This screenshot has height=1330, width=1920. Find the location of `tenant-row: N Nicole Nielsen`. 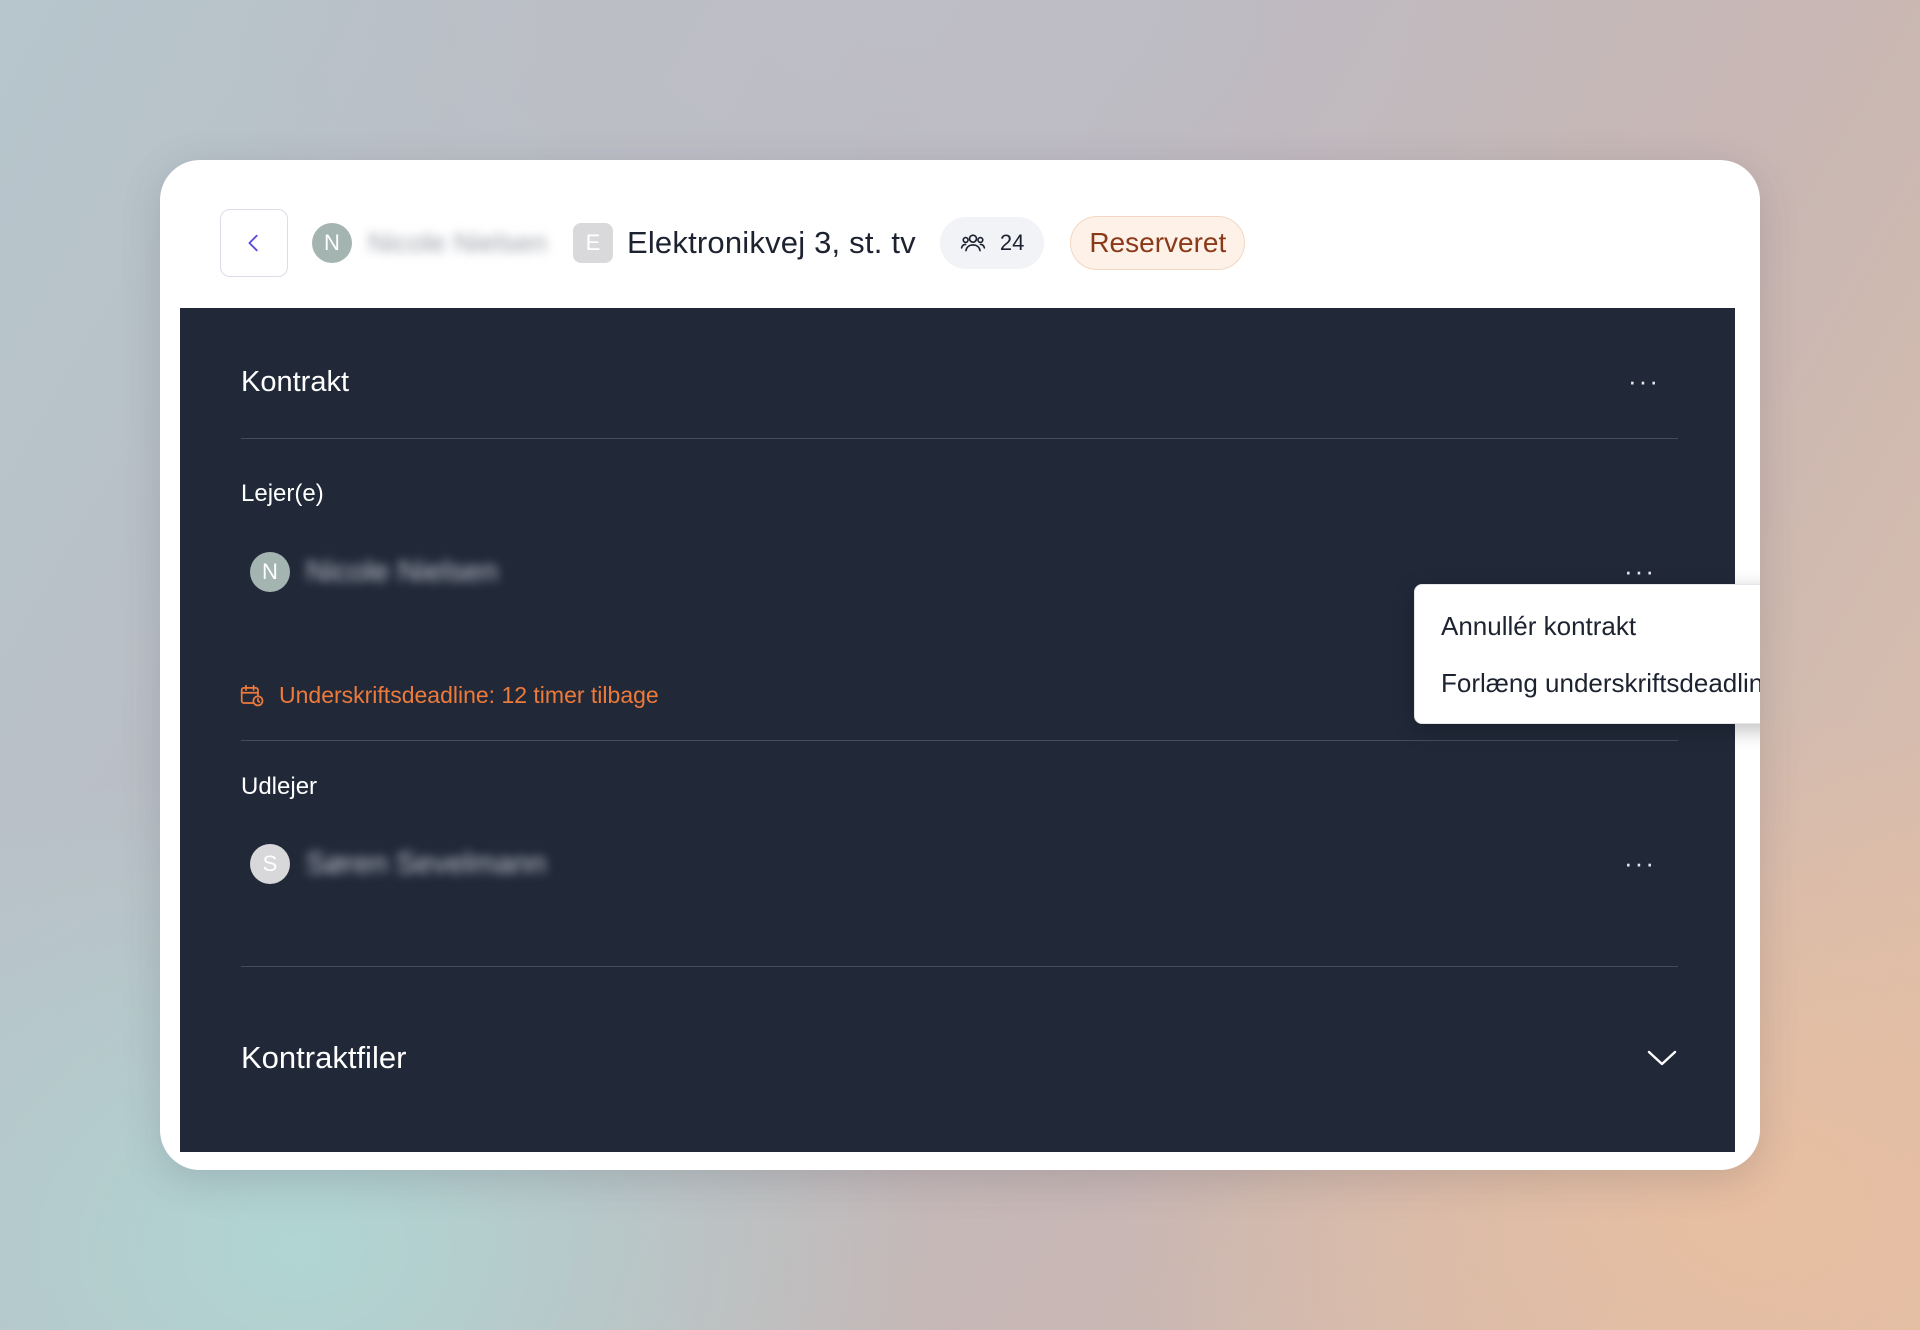

tenant-row: N Nicole Nielsen is located at coordinates (374, 572).